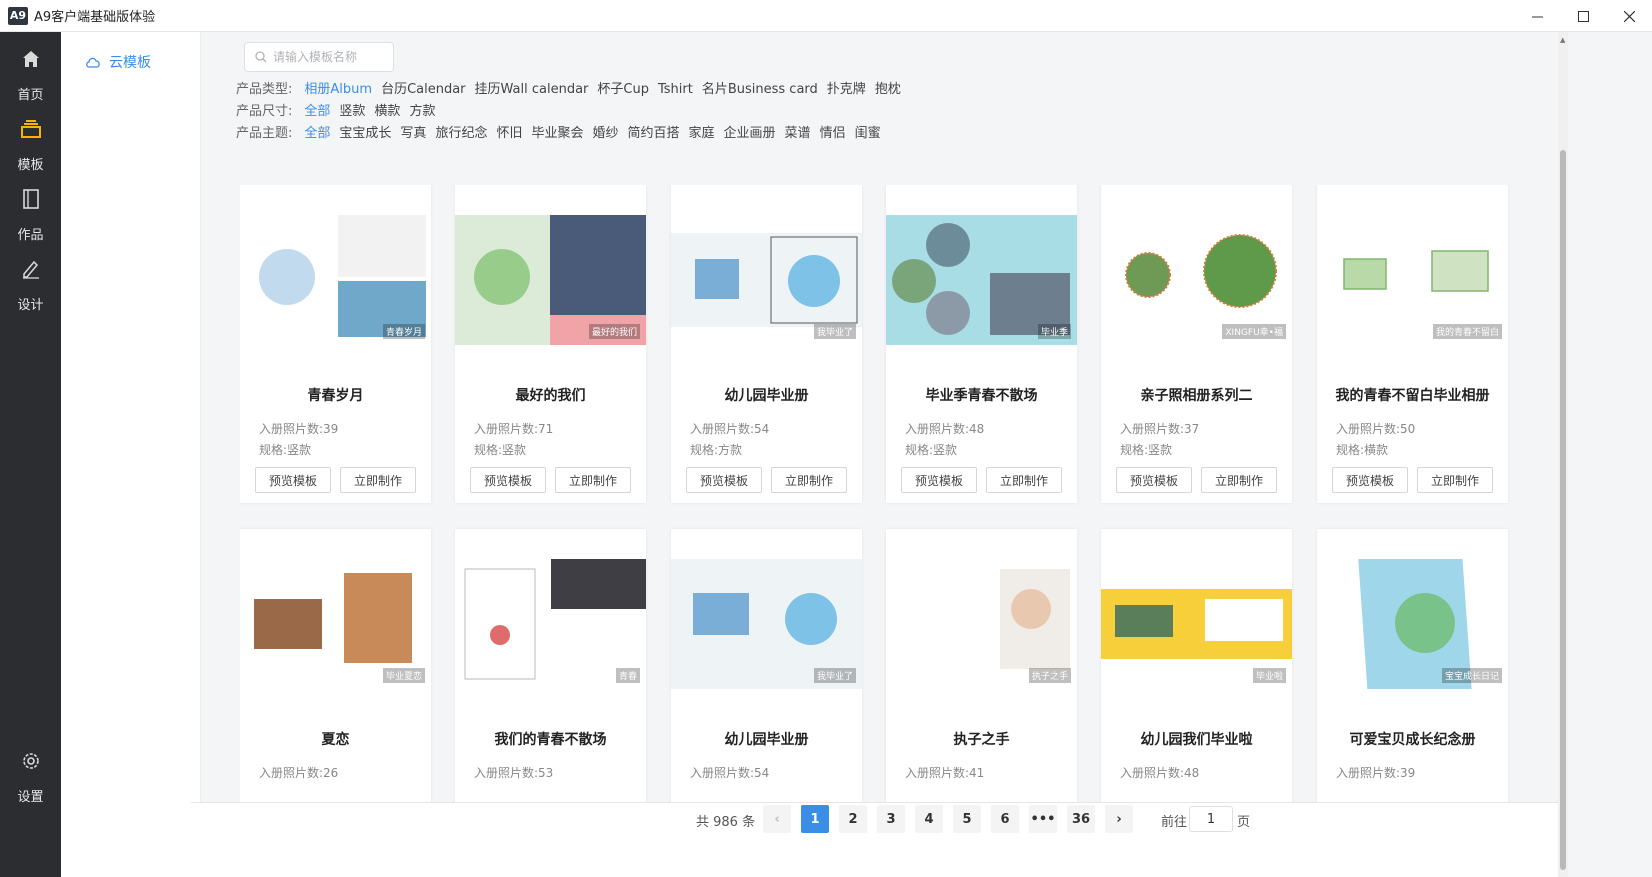  What do you see at coordinates (891, 819) in the screenshot?
I see `page-button: 3` at bounding box center [891, 819].